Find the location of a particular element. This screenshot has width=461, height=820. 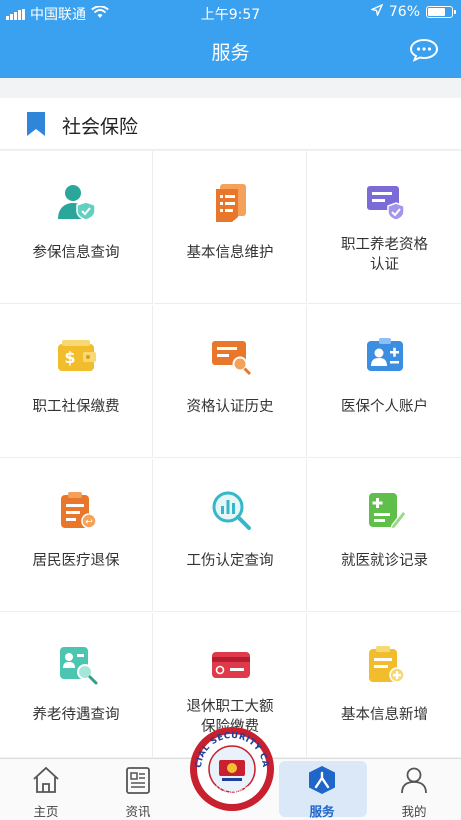

service-item-basic-info-maintain: 基本信息维护 is located at coordinates (230, 227).